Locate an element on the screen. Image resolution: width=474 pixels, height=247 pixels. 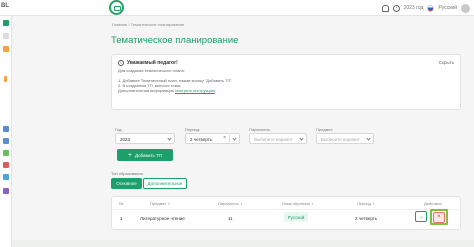
avatar is located at coordinates (465, 8).